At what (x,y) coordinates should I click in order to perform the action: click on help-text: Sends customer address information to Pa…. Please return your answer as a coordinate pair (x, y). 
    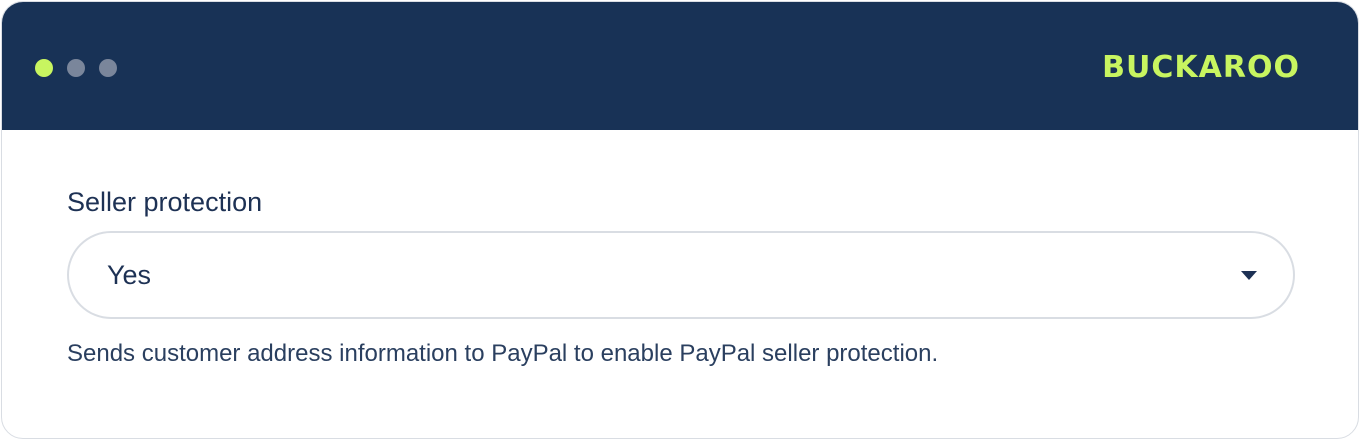
    Looking at the image, I should click on (503, 353).